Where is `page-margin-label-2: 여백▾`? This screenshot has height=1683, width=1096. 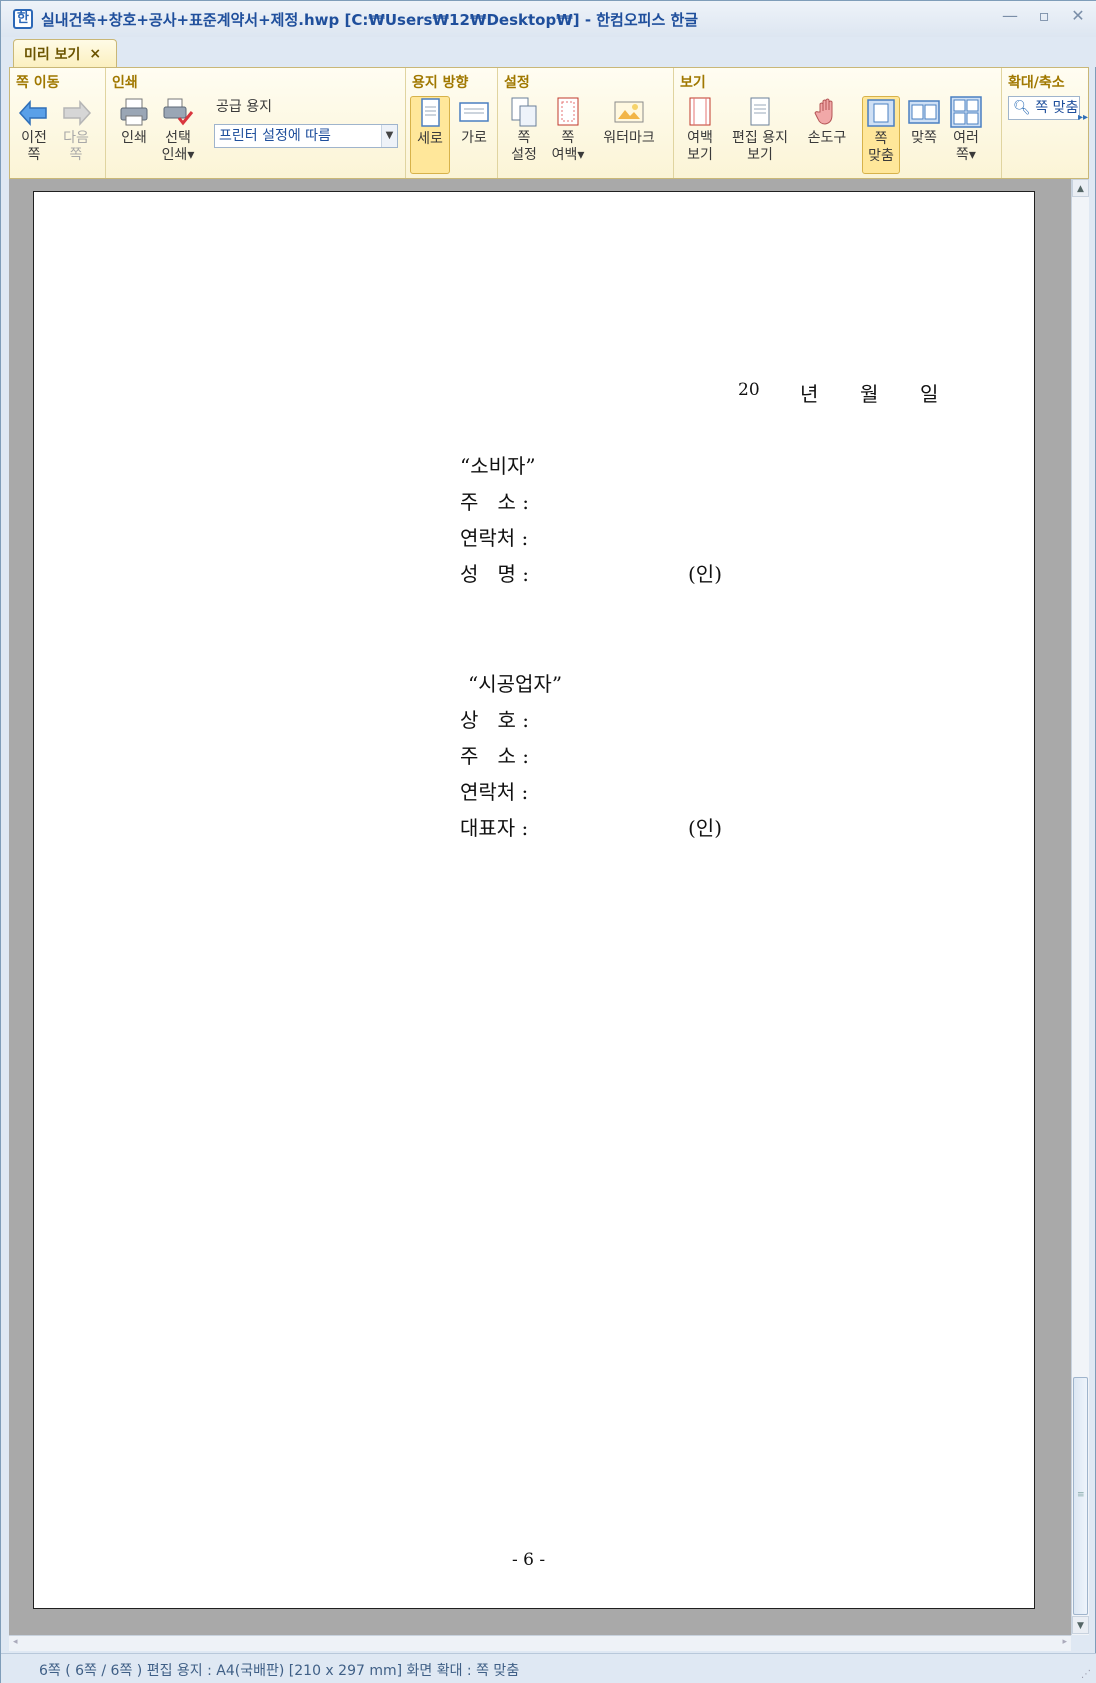 page-margin-label-2: 여백▾ is located at coordinates (568, 155).